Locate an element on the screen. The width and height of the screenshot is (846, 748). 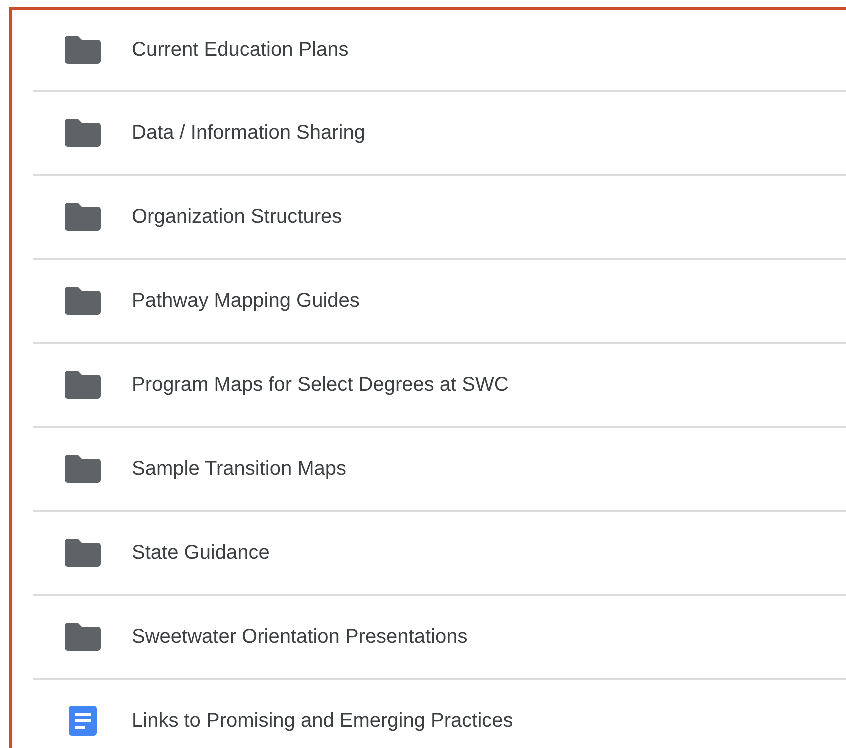
file-name: Pathway Mapping Guides is located at coordinates (246, 301).